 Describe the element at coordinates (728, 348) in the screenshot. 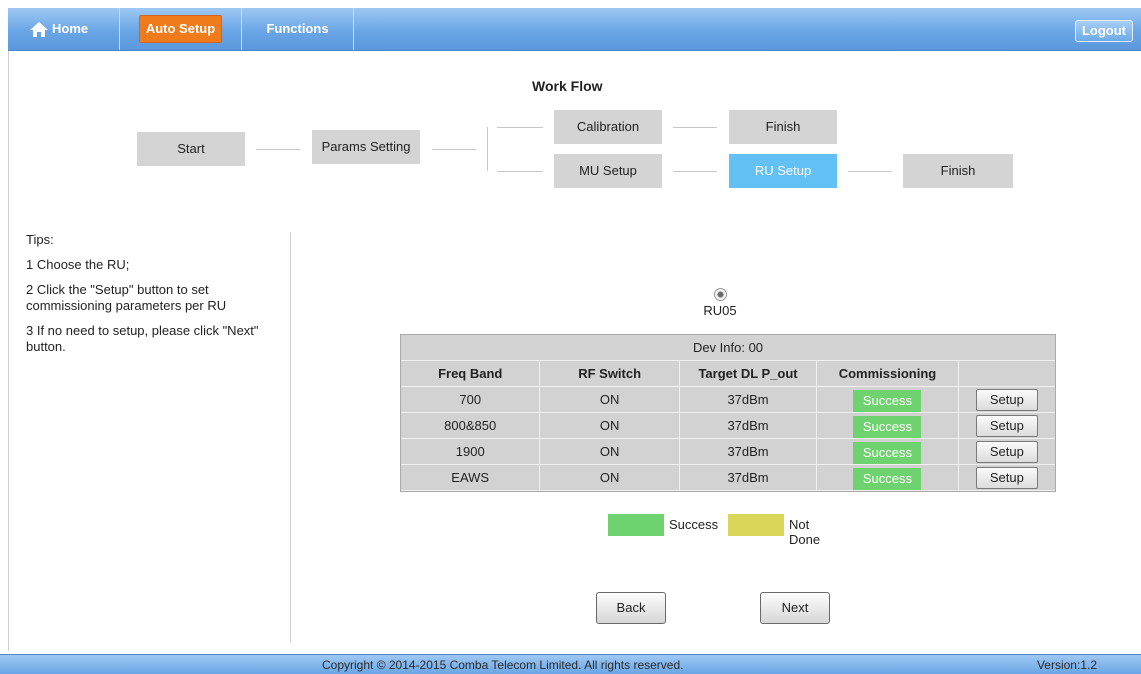

I see `dev-info: Dev Info: 00` at that location.